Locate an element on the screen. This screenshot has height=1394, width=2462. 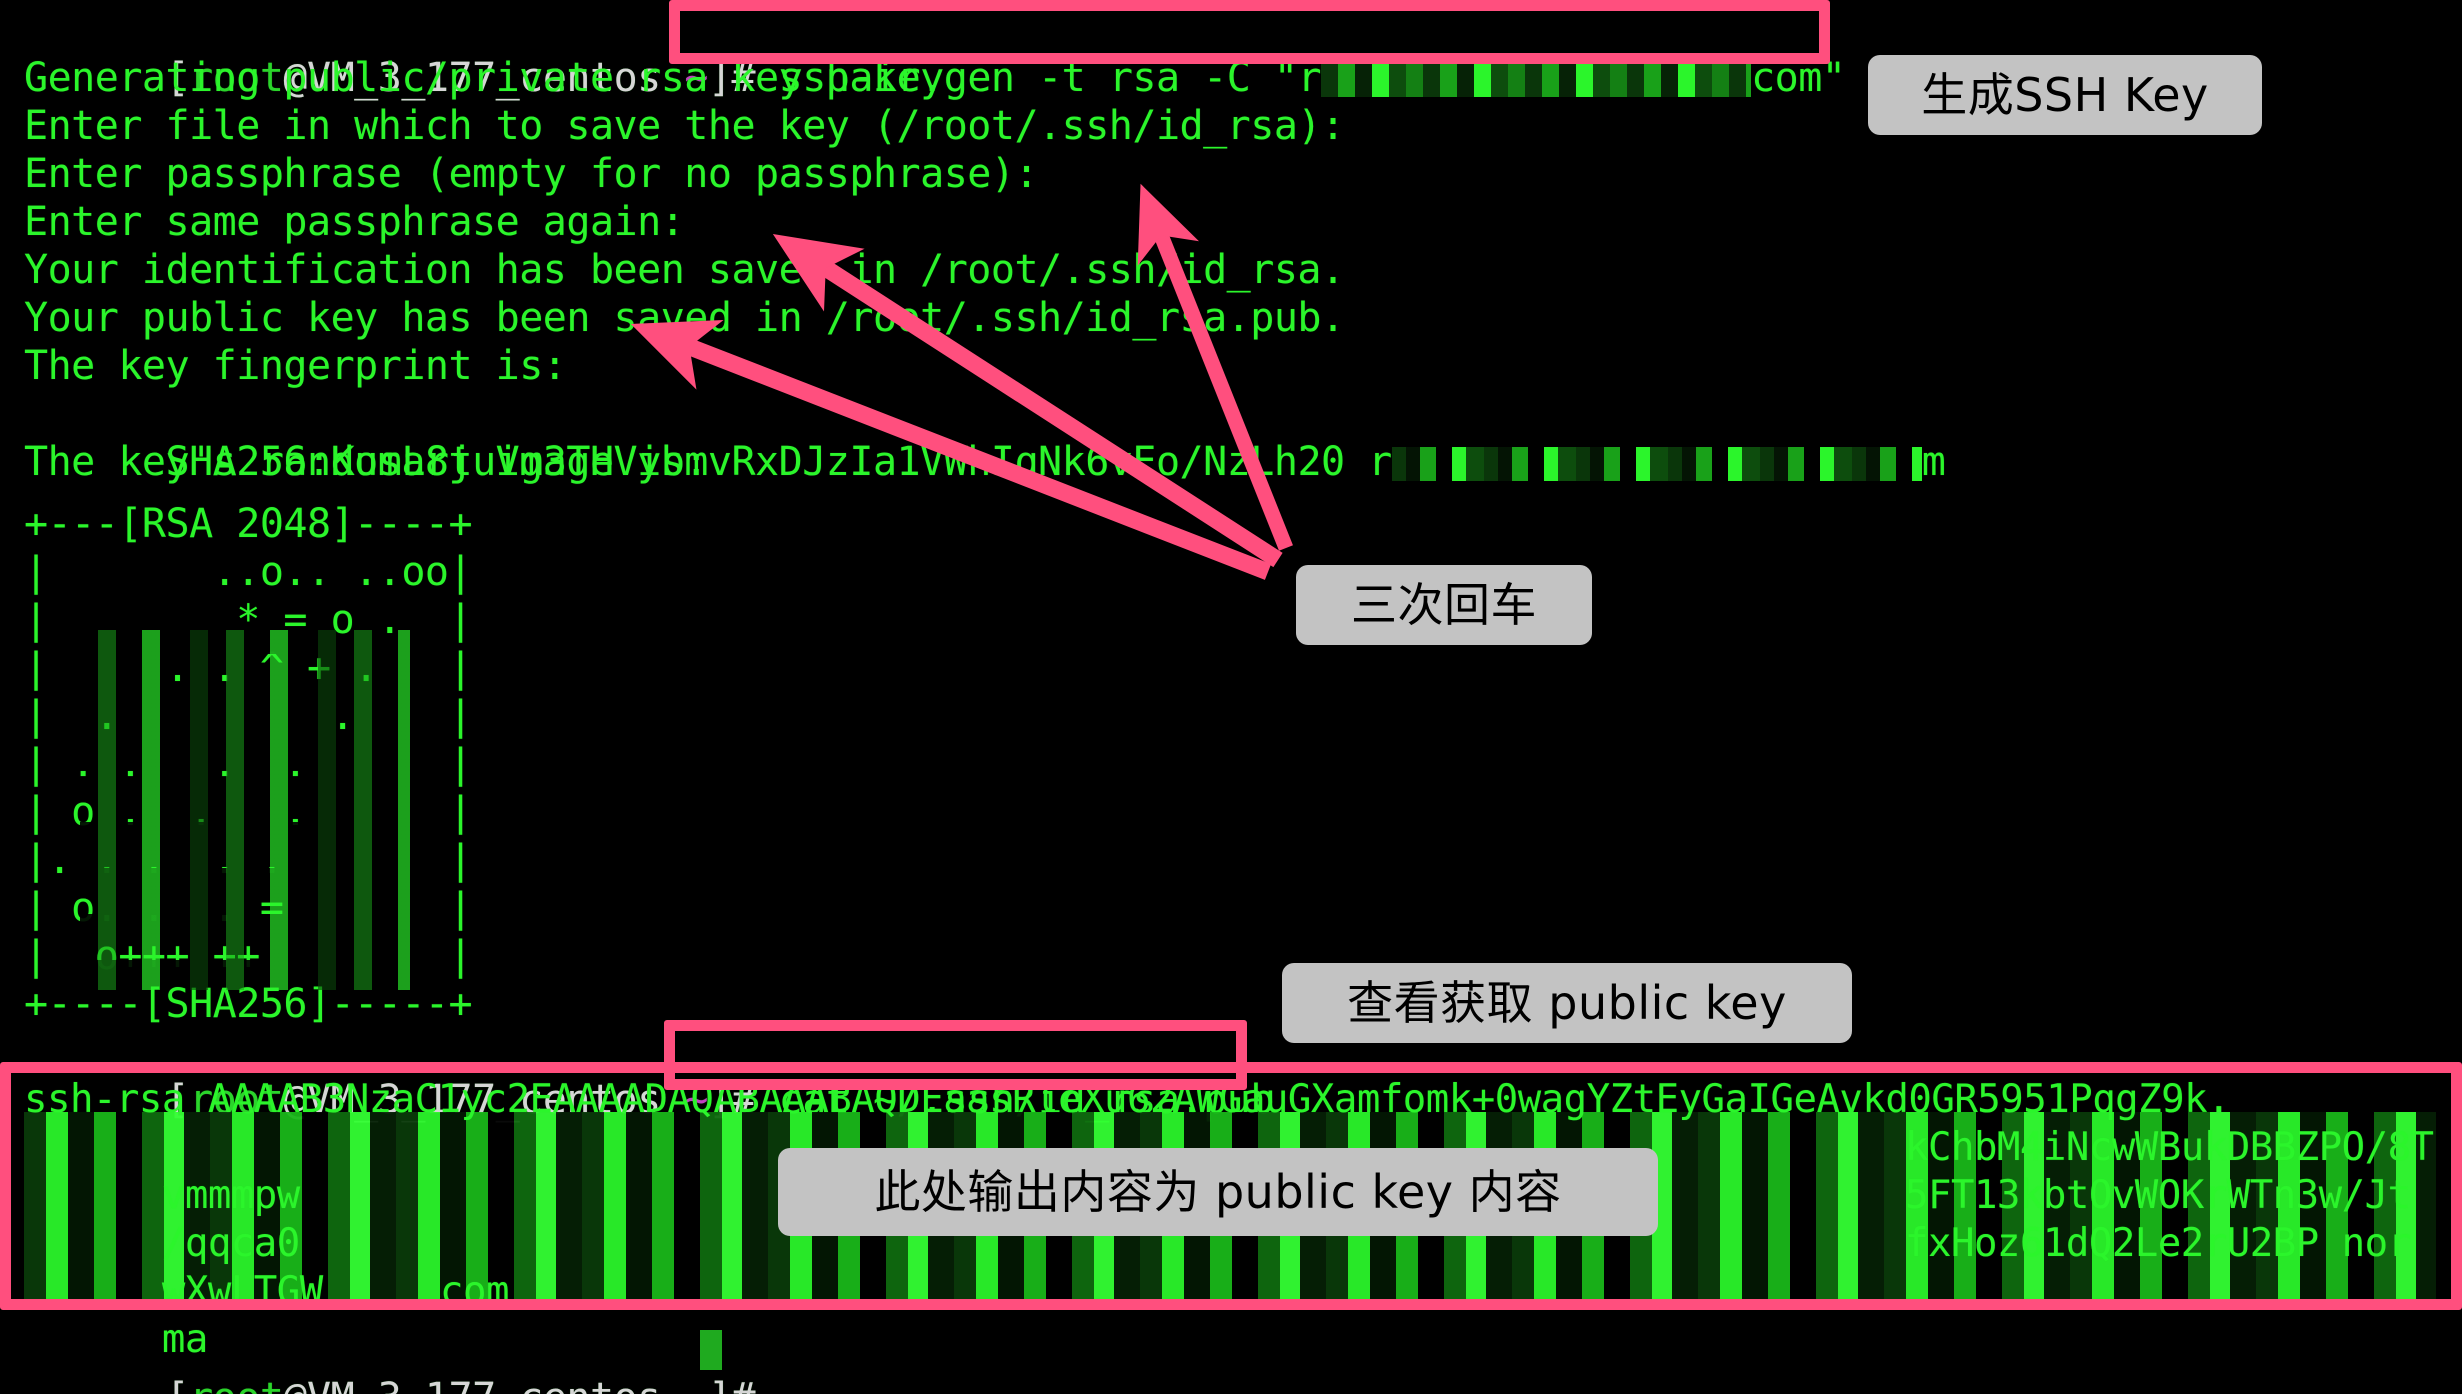
annotation-view-public-key: 查看获取 public key is located at coordinates (1567, 1003).